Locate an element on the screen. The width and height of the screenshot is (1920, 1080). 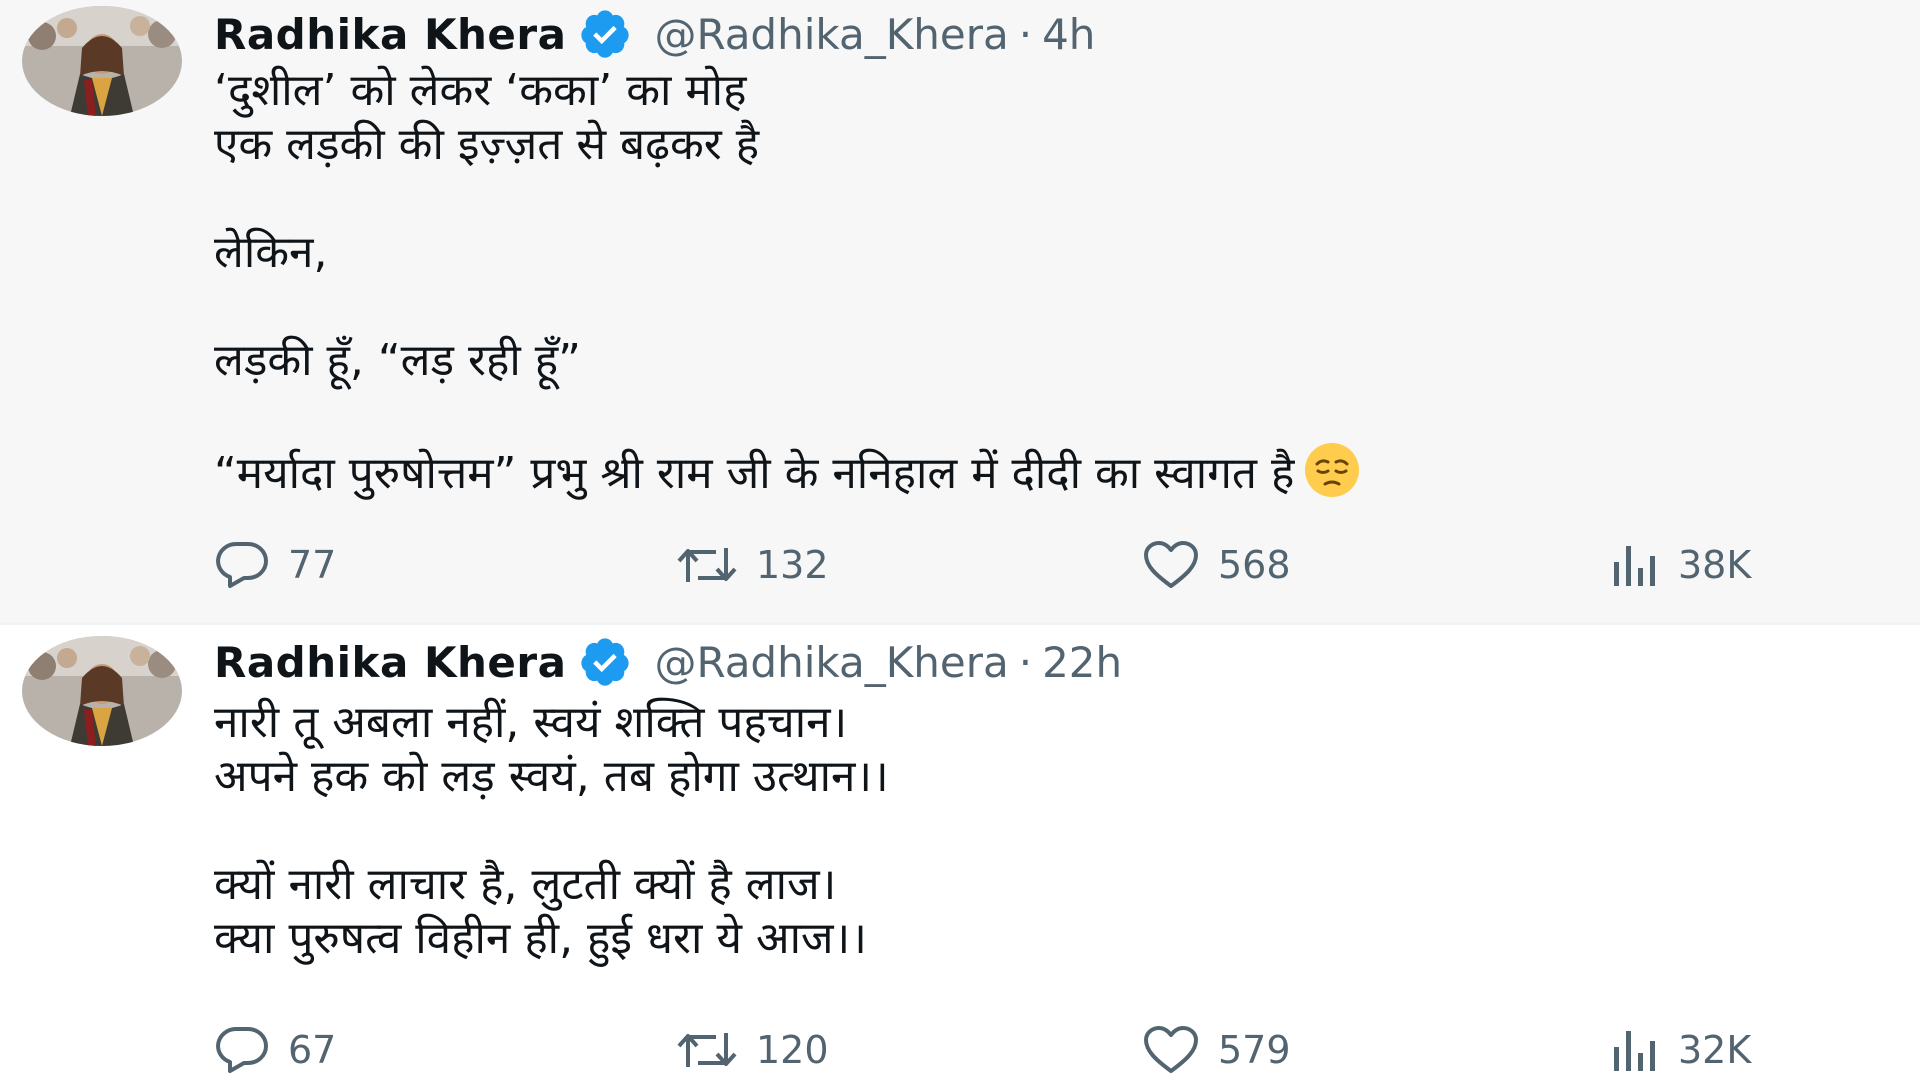
tweet-actions: 67 120 579 32K is located at coordinates (1004, 1050).